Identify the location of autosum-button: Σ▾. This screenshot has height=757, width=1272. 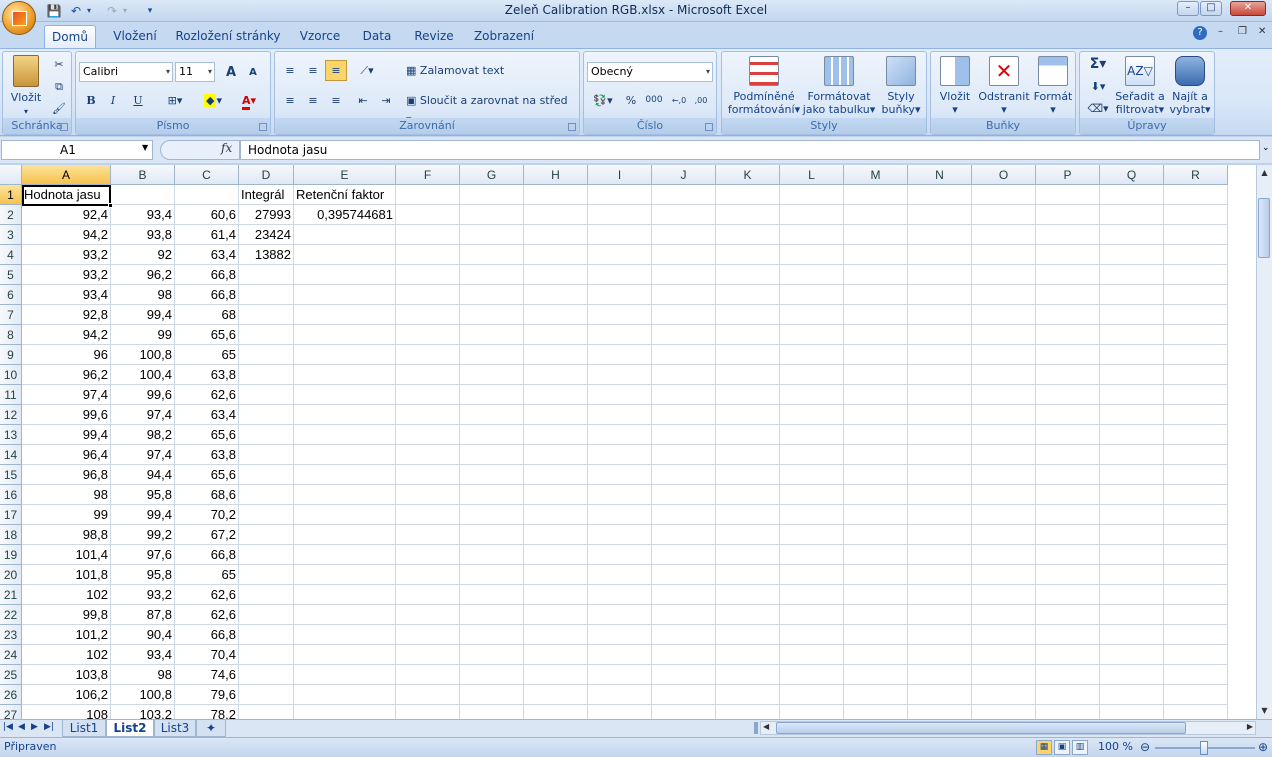
(1098, 64).